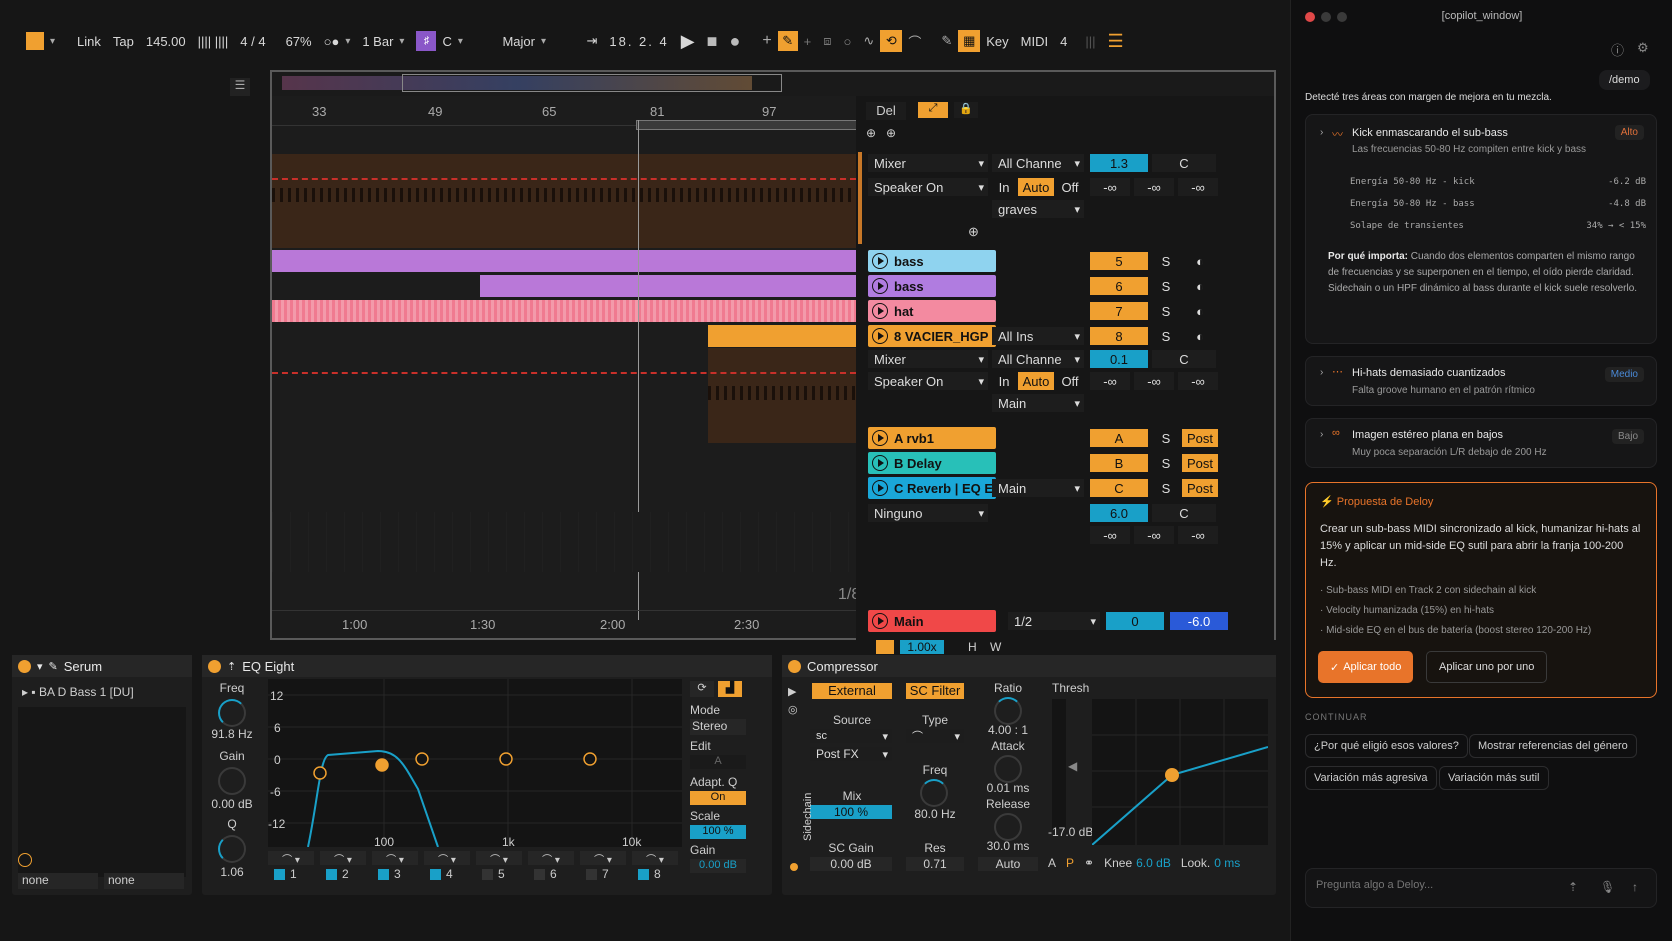 This screenshot has width=1672, height=941. What do you see at coordinates (969, 41) in the screenshot?
I see `grid-icon: ▦` at bounding box center [969, 41].